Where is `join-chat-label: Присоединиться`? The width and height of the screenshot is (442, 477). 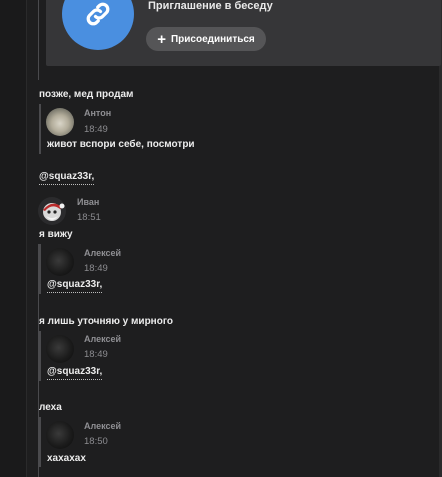
join-chat-label: Присоединиться is located at coordinates (212, 39).